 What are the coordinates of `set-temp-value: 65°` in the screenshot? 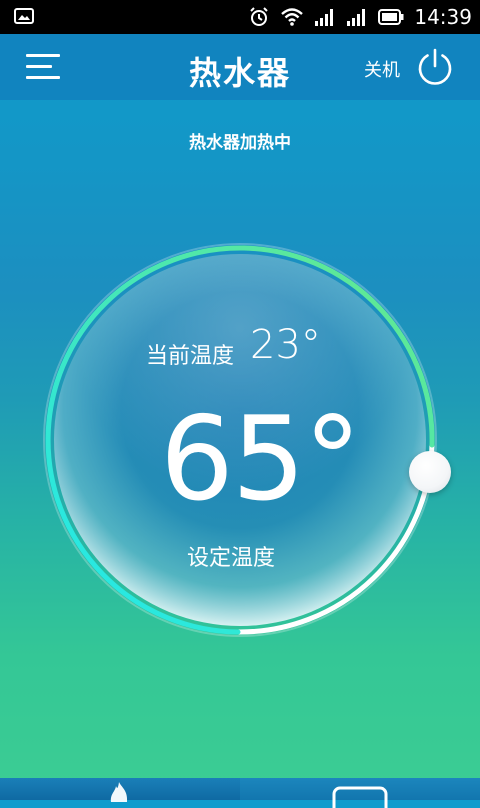 It's located at (261, 459).